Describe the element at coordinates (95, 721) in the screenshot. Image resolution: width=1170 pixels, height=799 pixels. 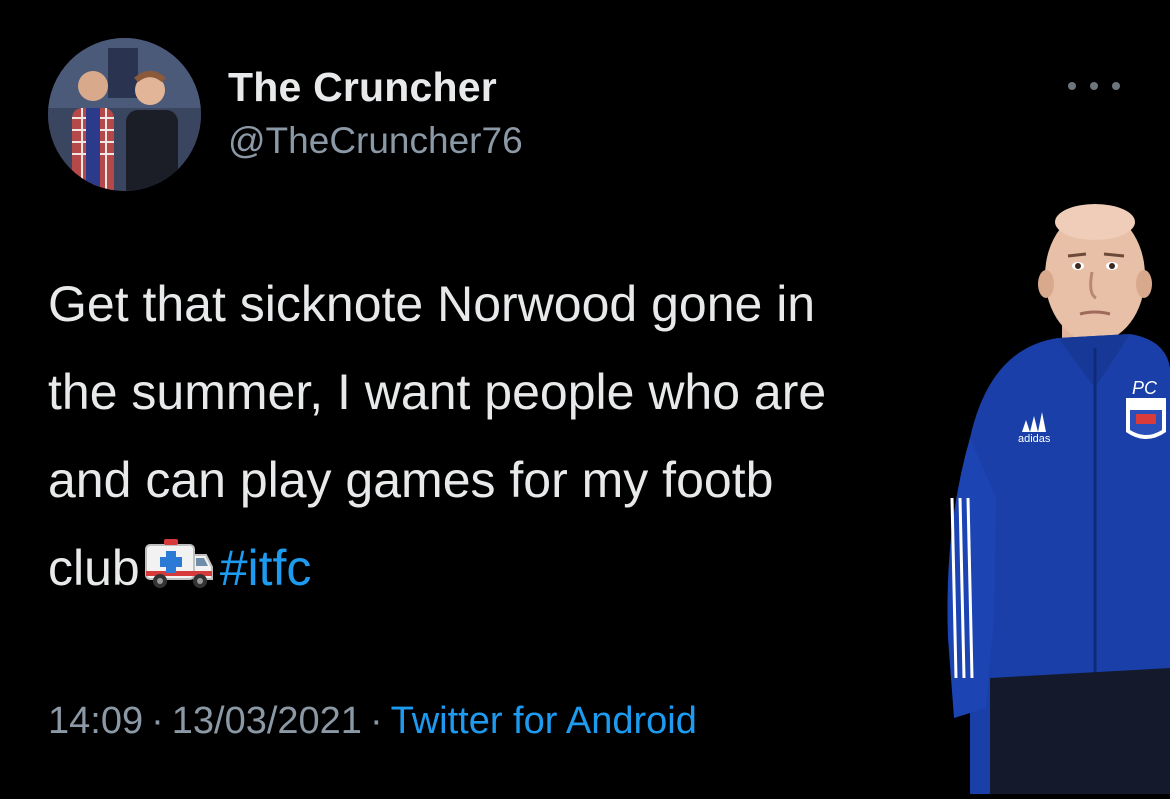
I see `tweet-time: 14:09` at that location.